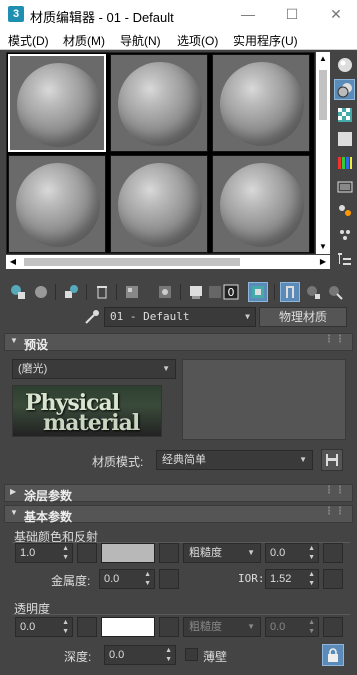 The image size is (357, 675). I want to click on material-type-button: 物理材质, so click(303, 317).